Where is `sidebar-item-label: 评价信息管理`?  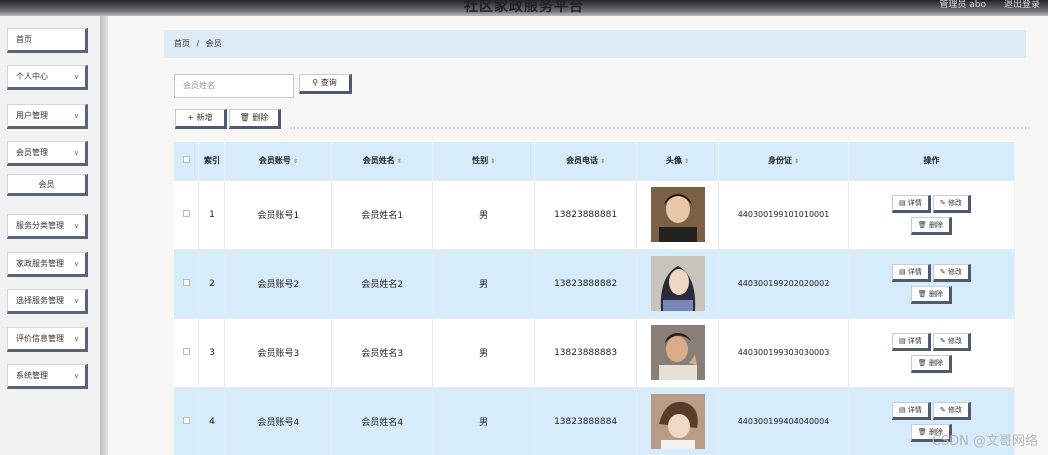 sidebar-item-label: 评价信息管理 is located at coordinates (40, 338).